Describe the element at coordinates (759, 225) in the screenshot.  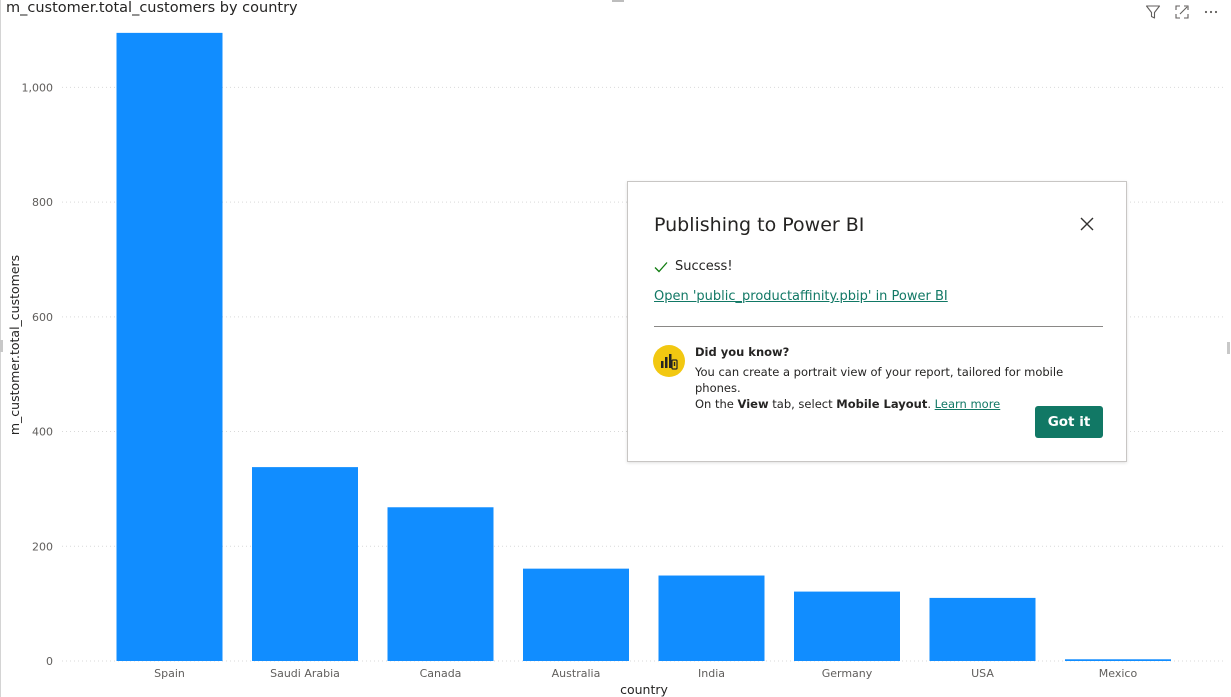
I see `dialog-title: Publishing to Power BI` at that location.